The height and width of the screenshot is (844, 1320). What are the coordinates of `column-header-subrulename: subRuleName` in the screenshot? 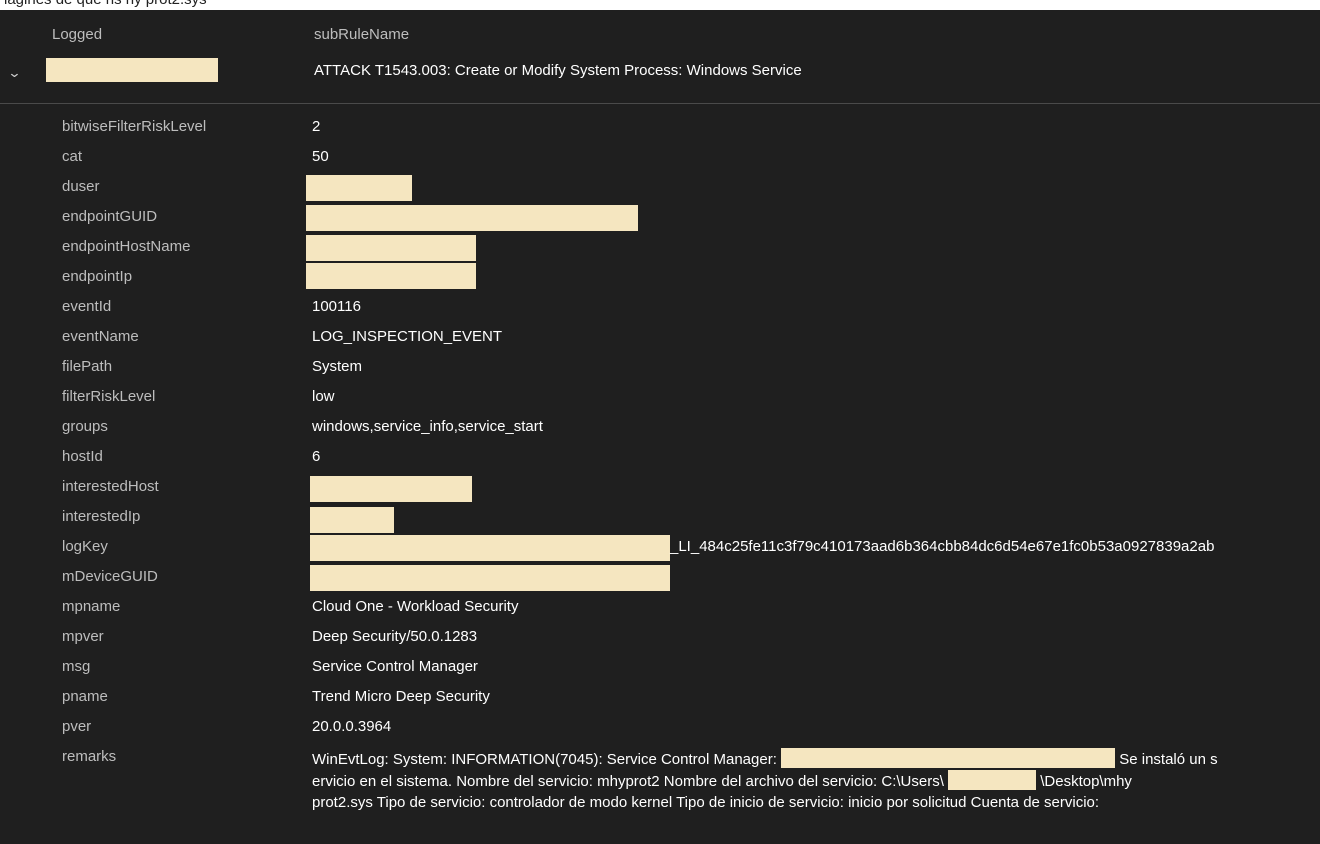 It's located at (361, 34).